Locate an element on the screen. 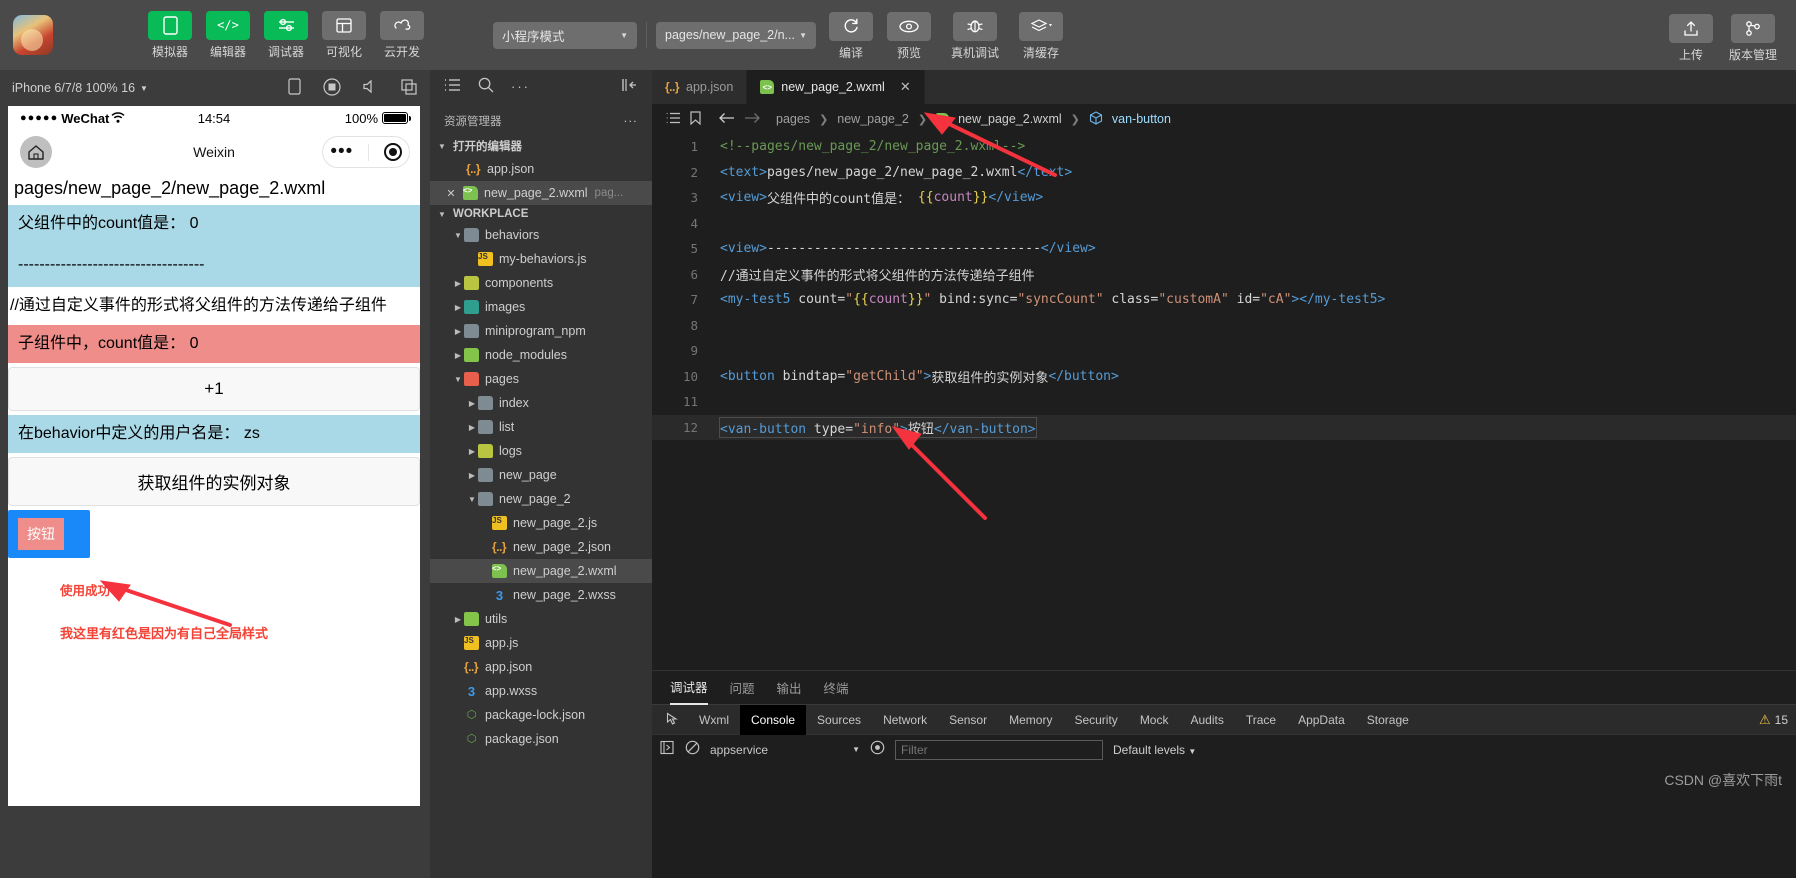 This screenshot has height=878, width=1796. tree-item: ▼ pages is located at coordinates (541, 379).